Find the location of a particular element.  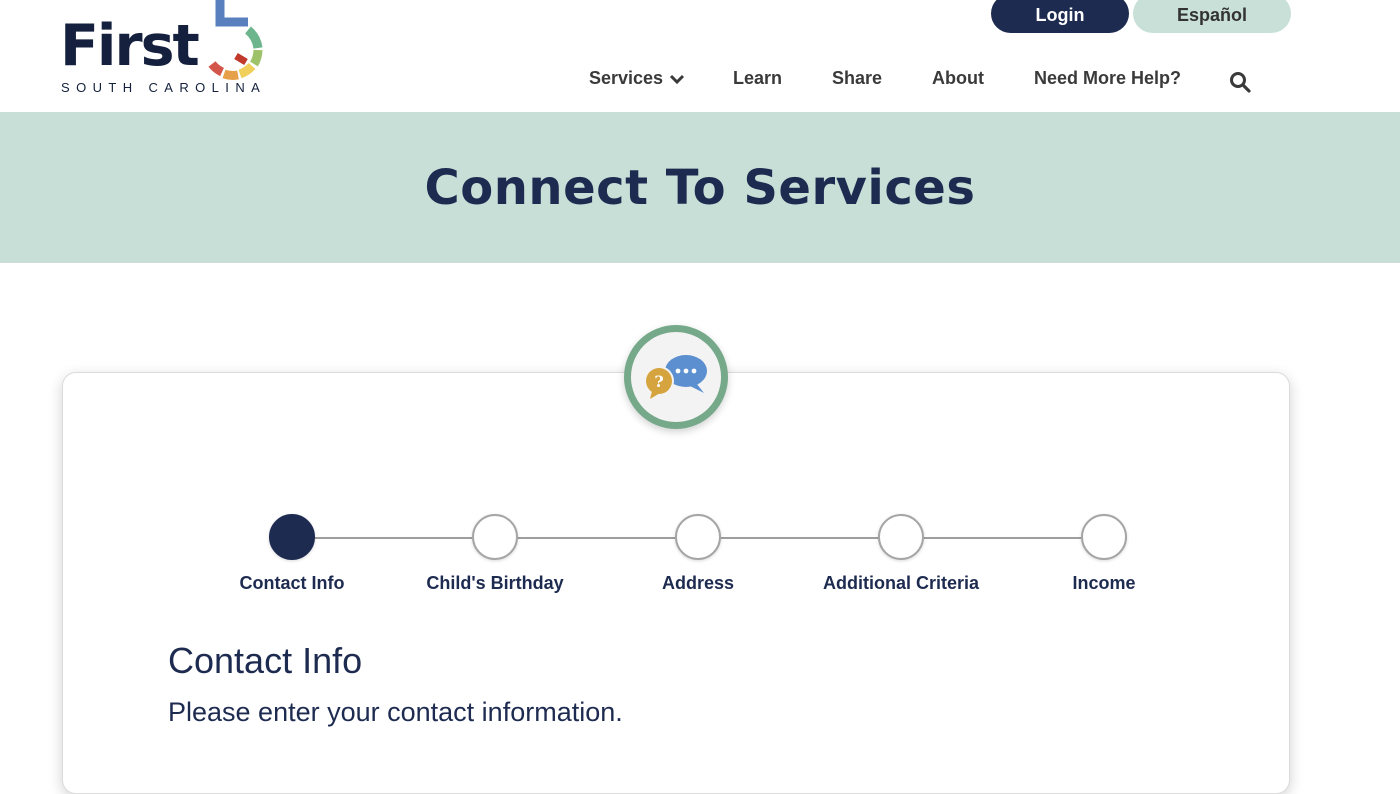

nav-item-share: Share is located at coordinates (857, 78).